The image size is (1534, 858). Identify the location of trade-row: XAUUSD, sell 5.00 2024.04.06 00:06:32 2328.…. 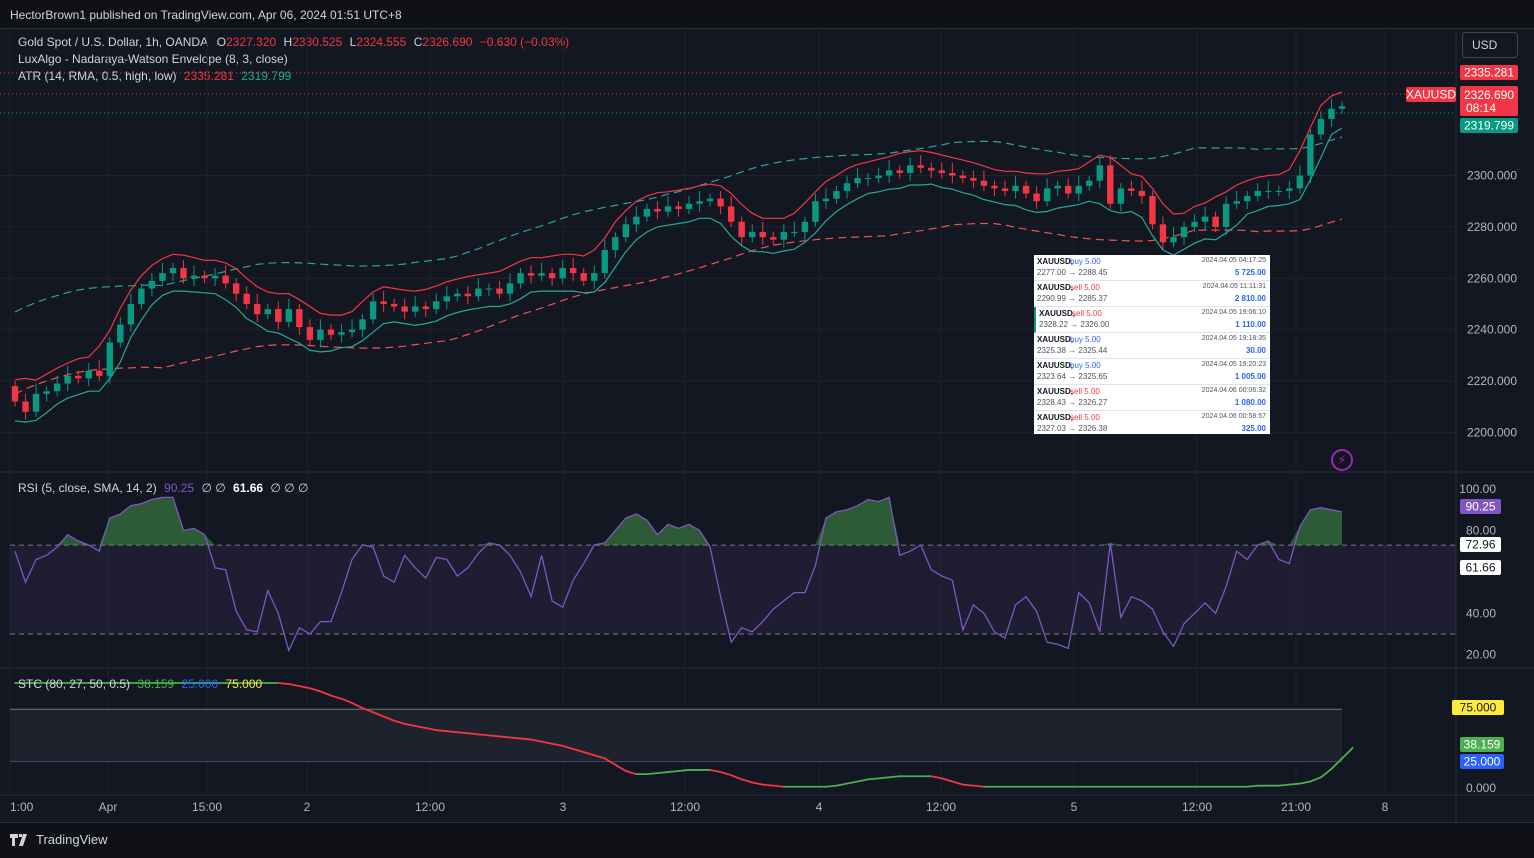
(1152, 398).